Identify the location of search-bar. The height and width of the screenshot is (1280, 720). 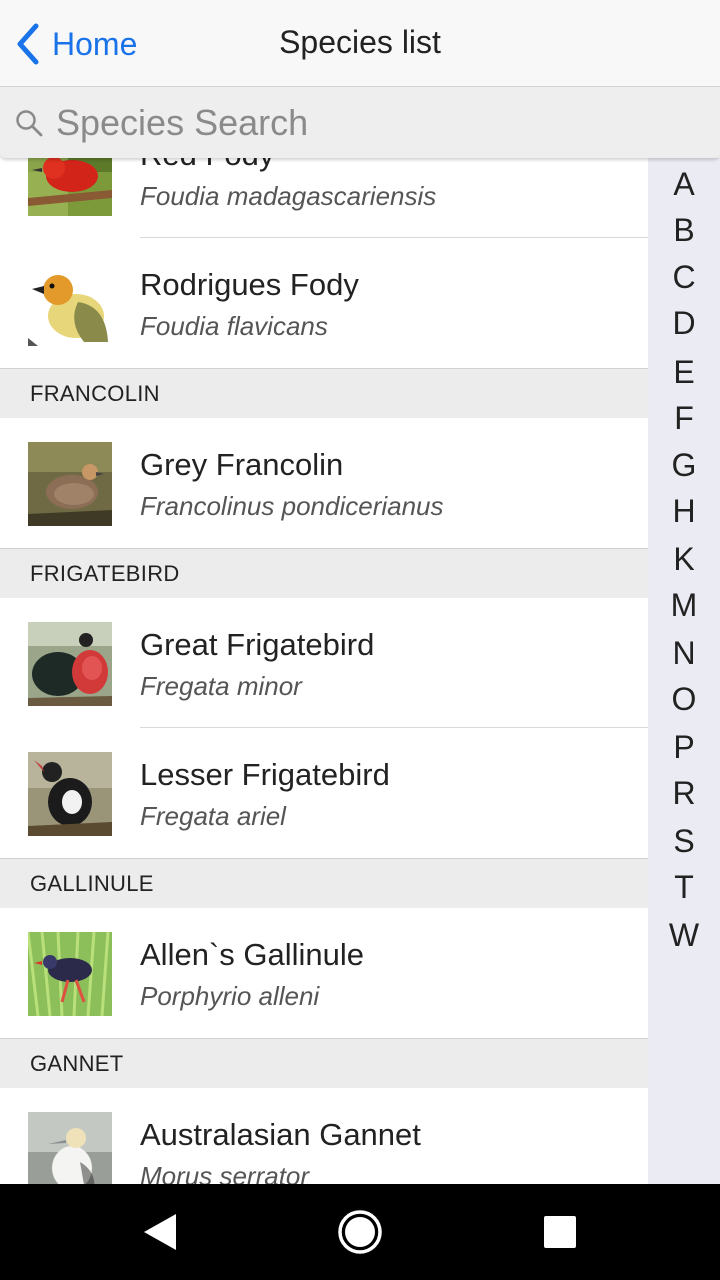
(360, 122).